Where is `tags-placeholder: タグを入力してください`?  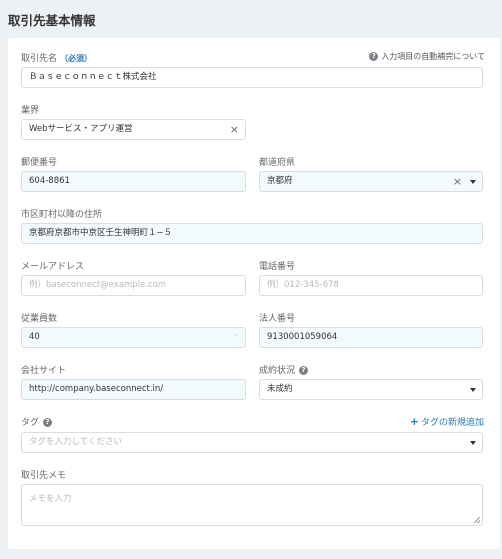
tags-placeholder: タグを入力してください is located at coordinates (75, 442).